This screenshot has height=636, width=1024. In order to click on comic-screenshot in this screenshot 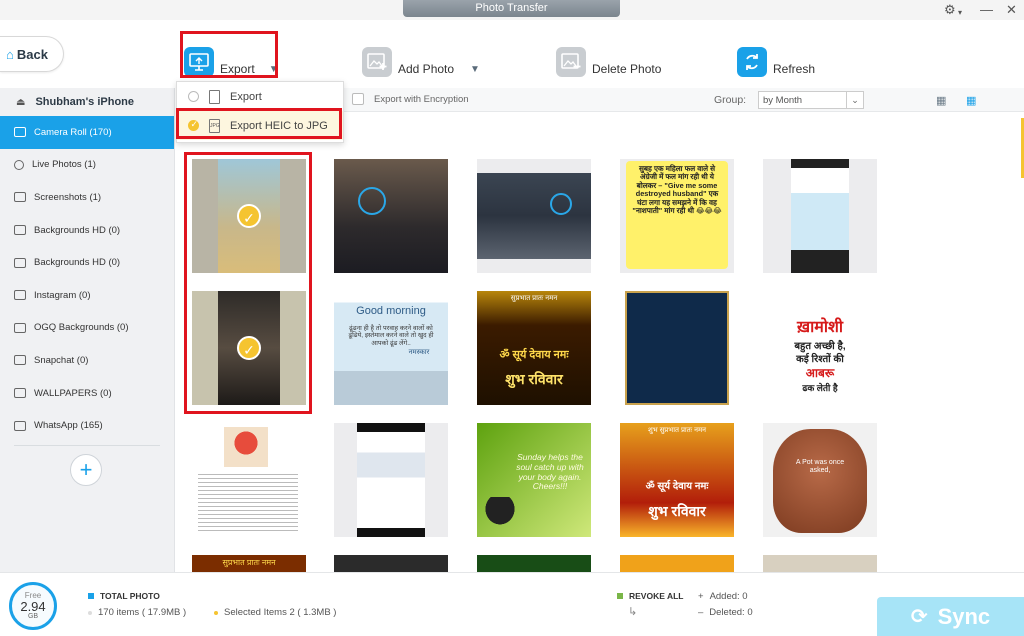, I will do `click(820, 216)`.